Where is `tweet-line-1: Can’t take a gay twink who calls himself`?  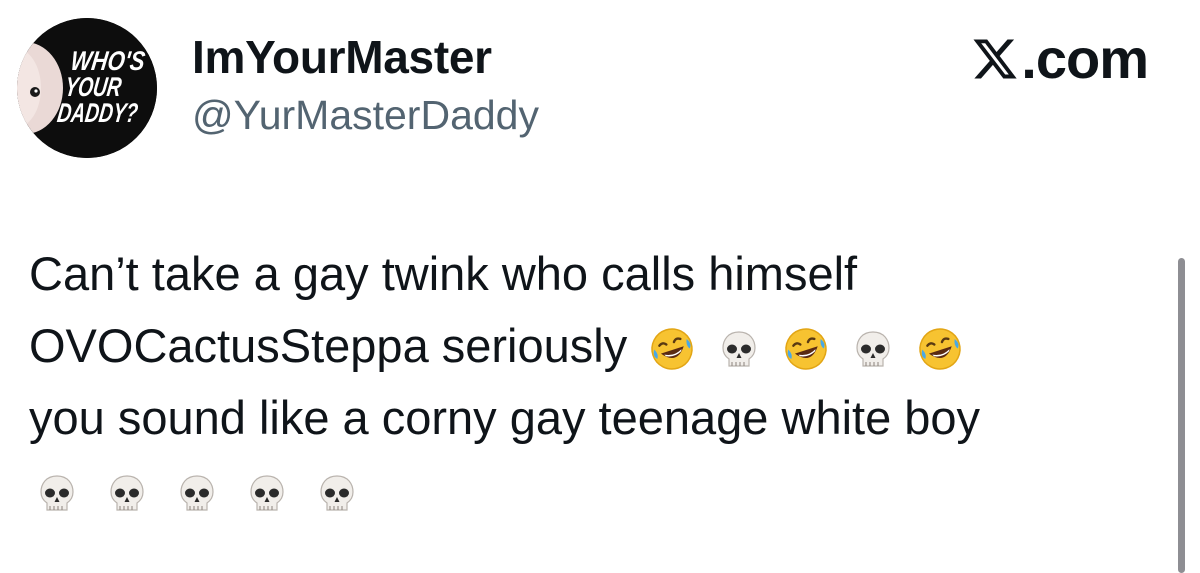
tweet-line-1: Can’t take a gay twink who calls himself is located at coordinates (443, 273).